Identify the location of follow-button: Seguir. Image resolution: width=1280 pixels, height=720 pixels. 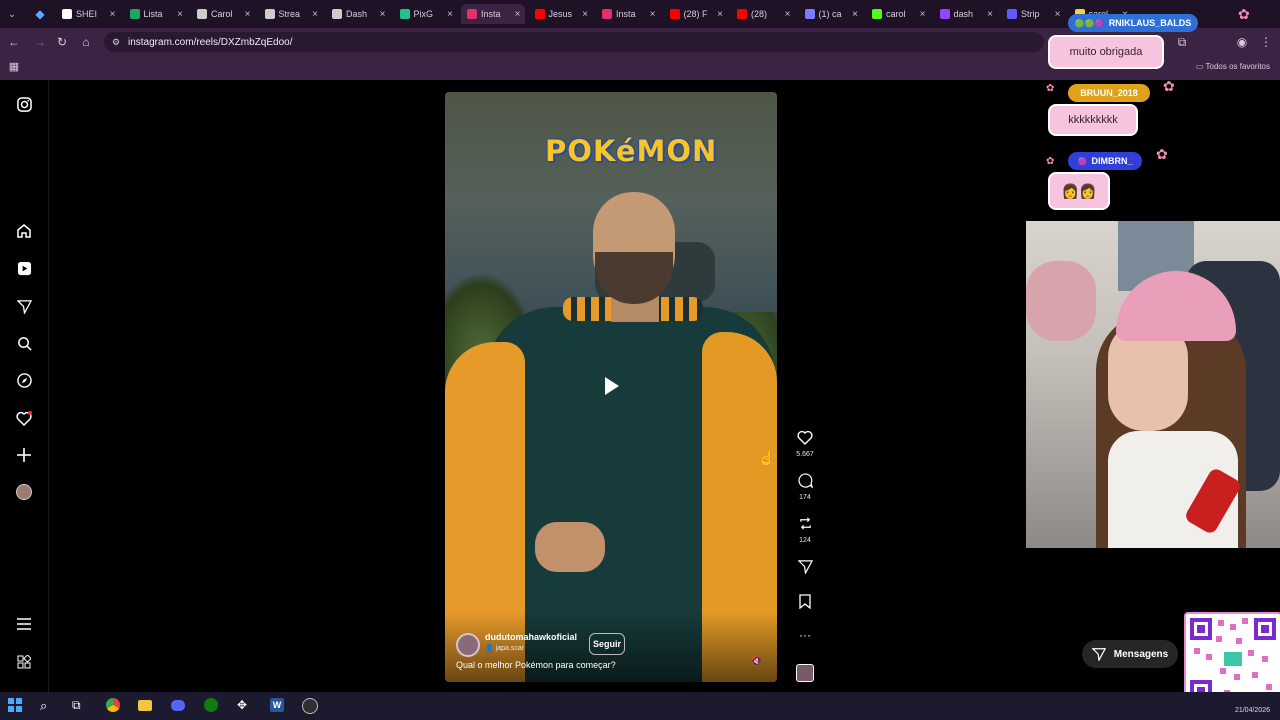
(607, 644).